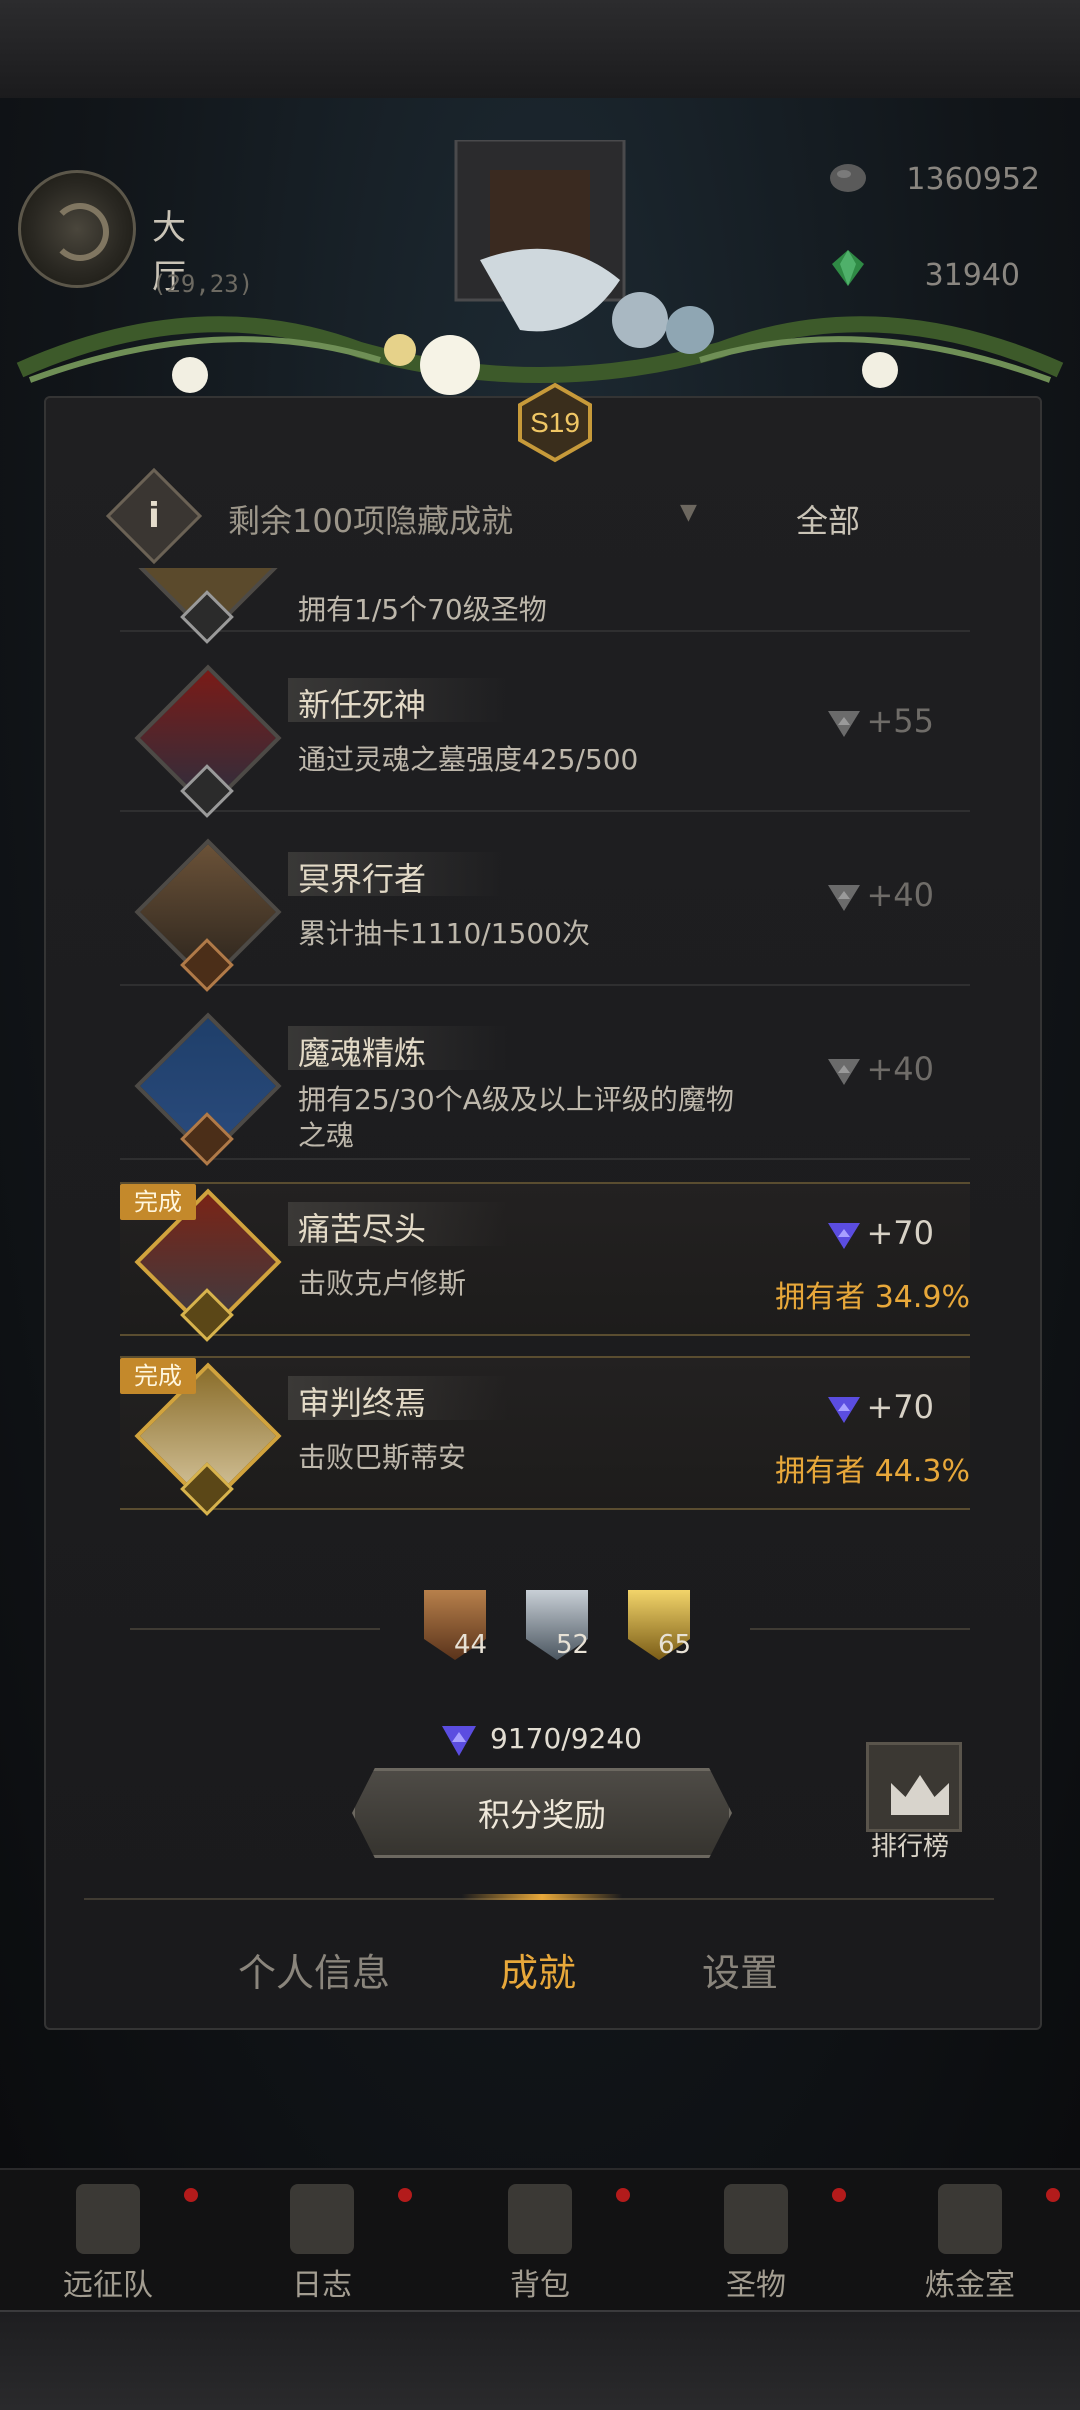  Describe the element at coordinates (362, 1053) in the screenshot. I see `achievement-title: 魔魂精炼` at that location.